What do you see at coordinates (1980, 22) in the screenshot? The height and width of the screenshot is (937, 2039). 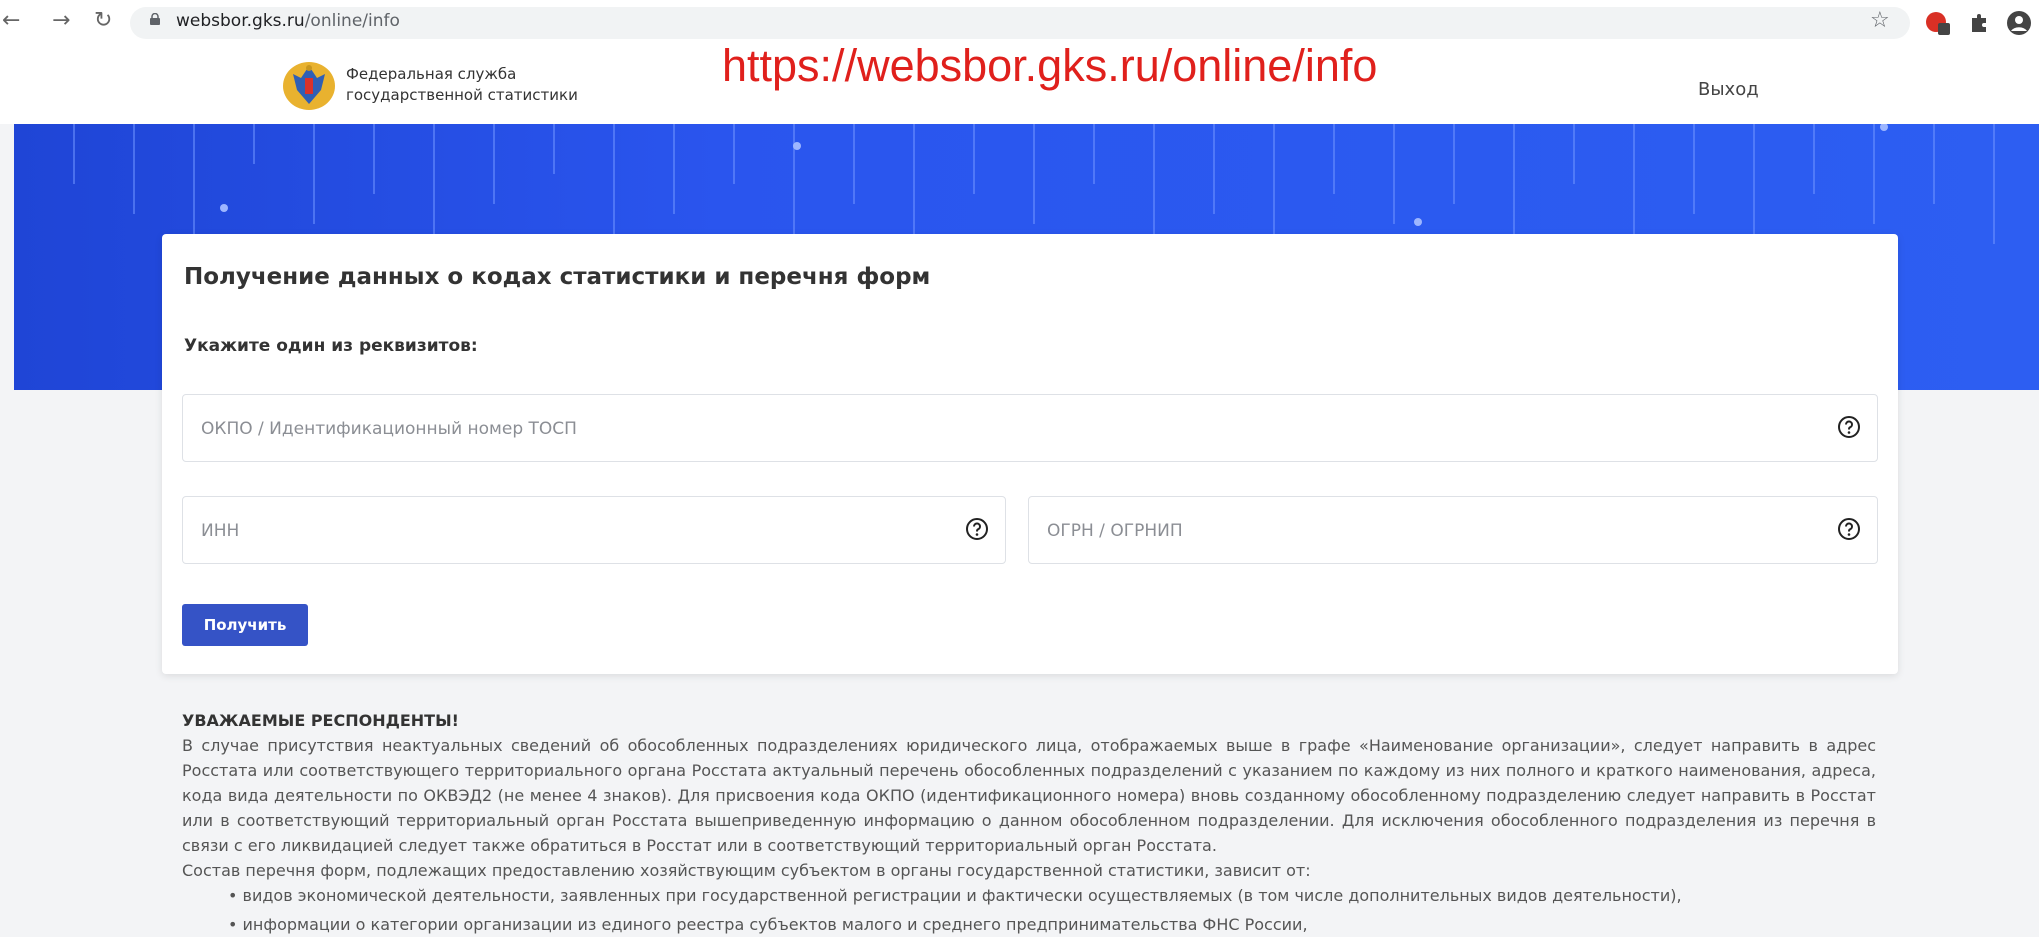 I see `extensions-puzzle-icon` at bounding box center [1980, 22].